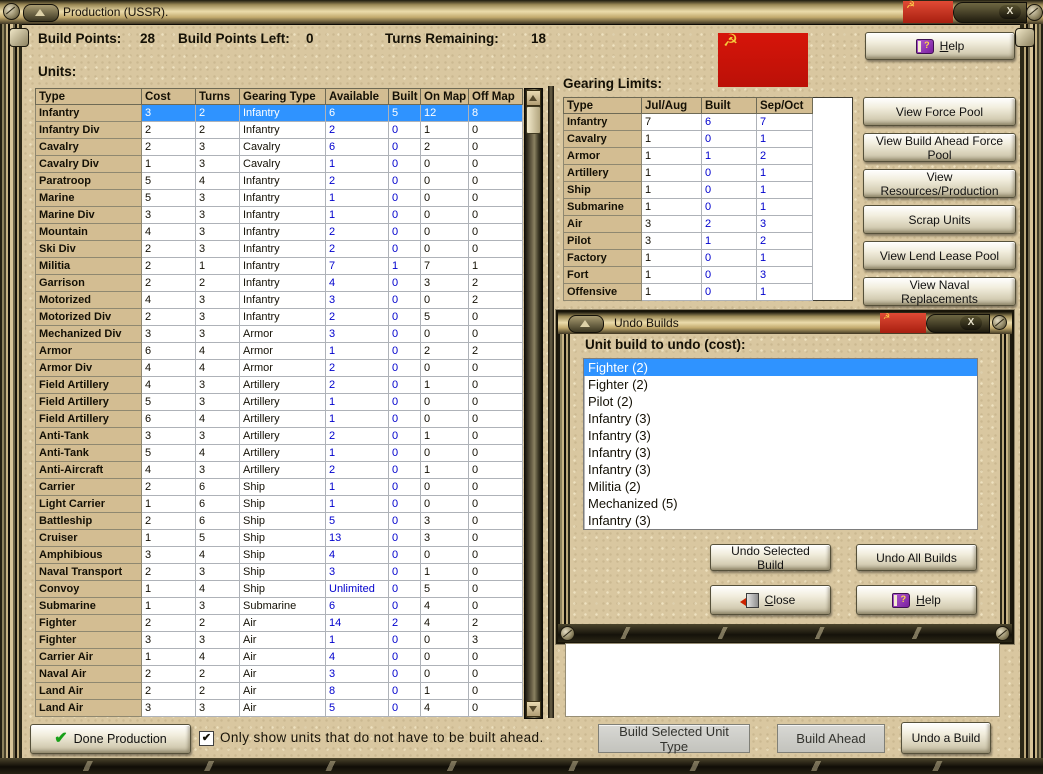  What do you see at coordinates (495, 657) in the screenshot?
I see `unit-off-map-cell: 0` at bounding box center [495, 657].